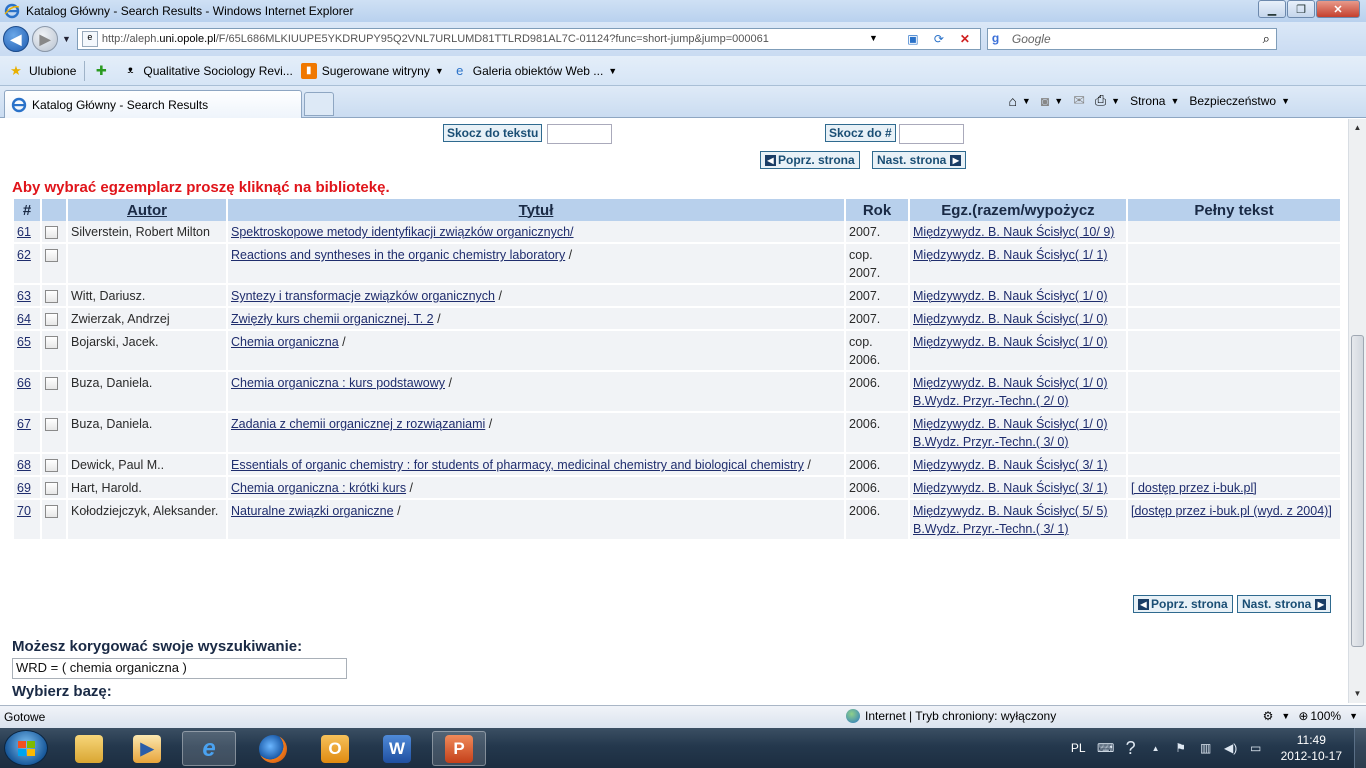 The width and height of the screenshot is (1366, 768). Describe the element at coordinates (860, 133) in the screenshot. I see `jump-to-number-button: Skocz do #` at that location.